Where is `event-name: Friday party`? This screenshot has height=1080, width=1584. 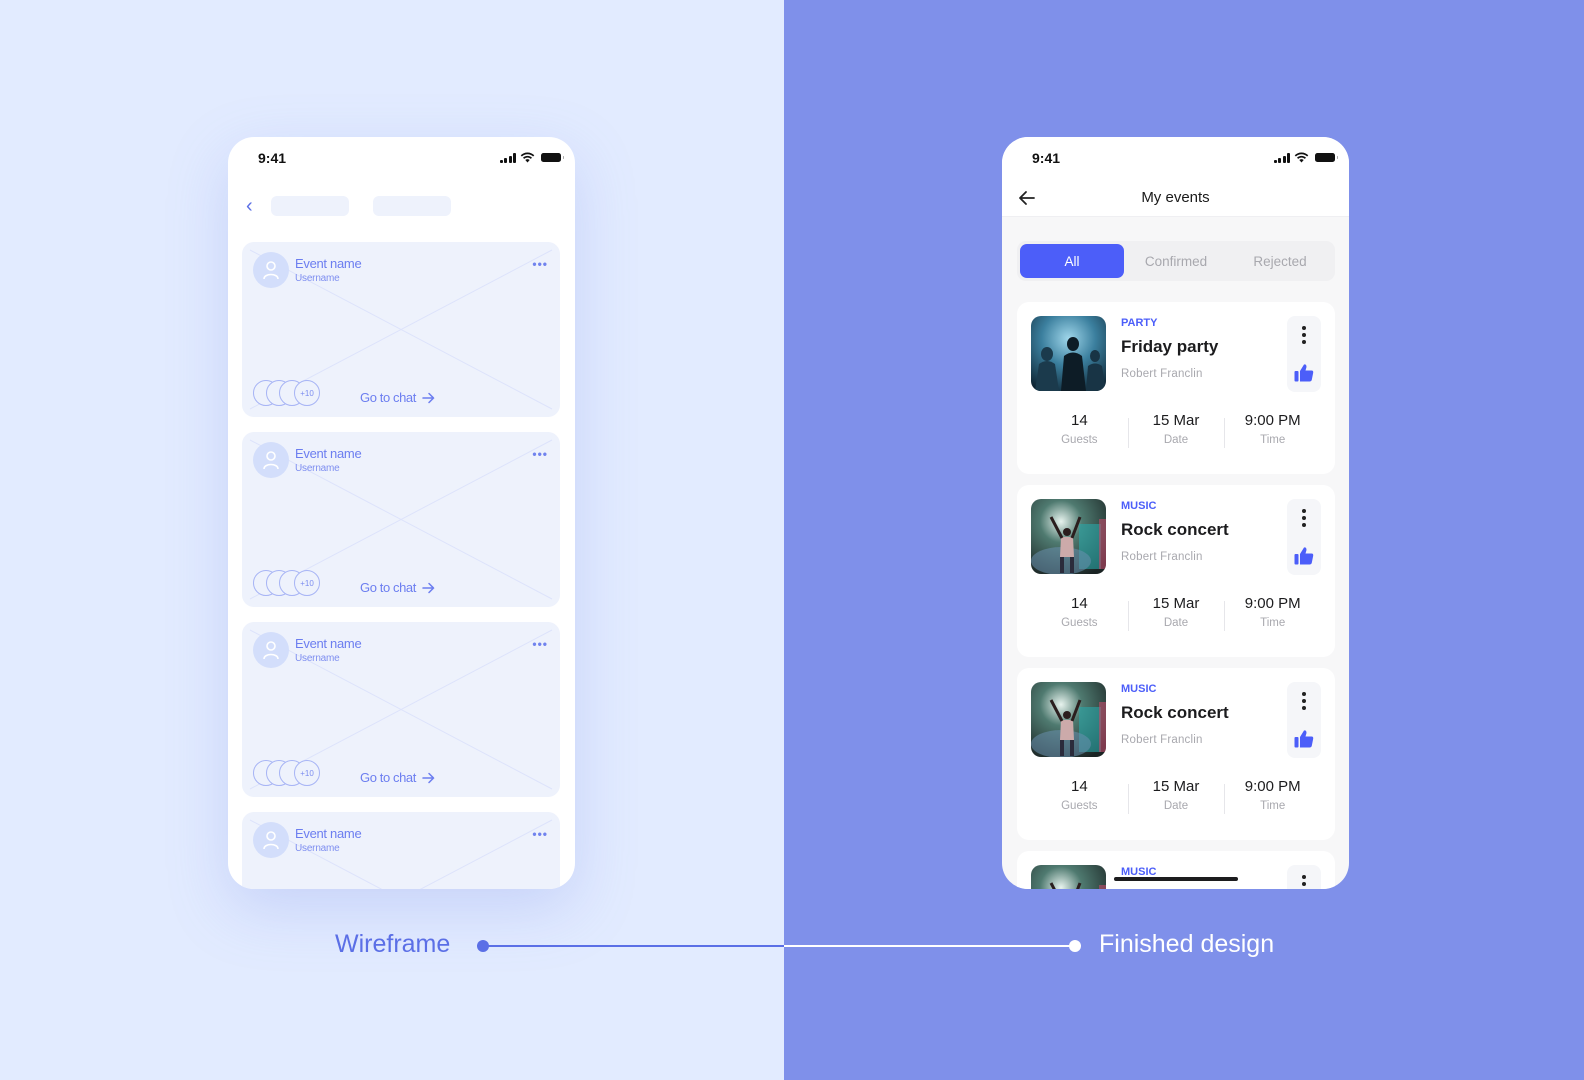 event-name: Friday party is located at coordinates (1170, 346).